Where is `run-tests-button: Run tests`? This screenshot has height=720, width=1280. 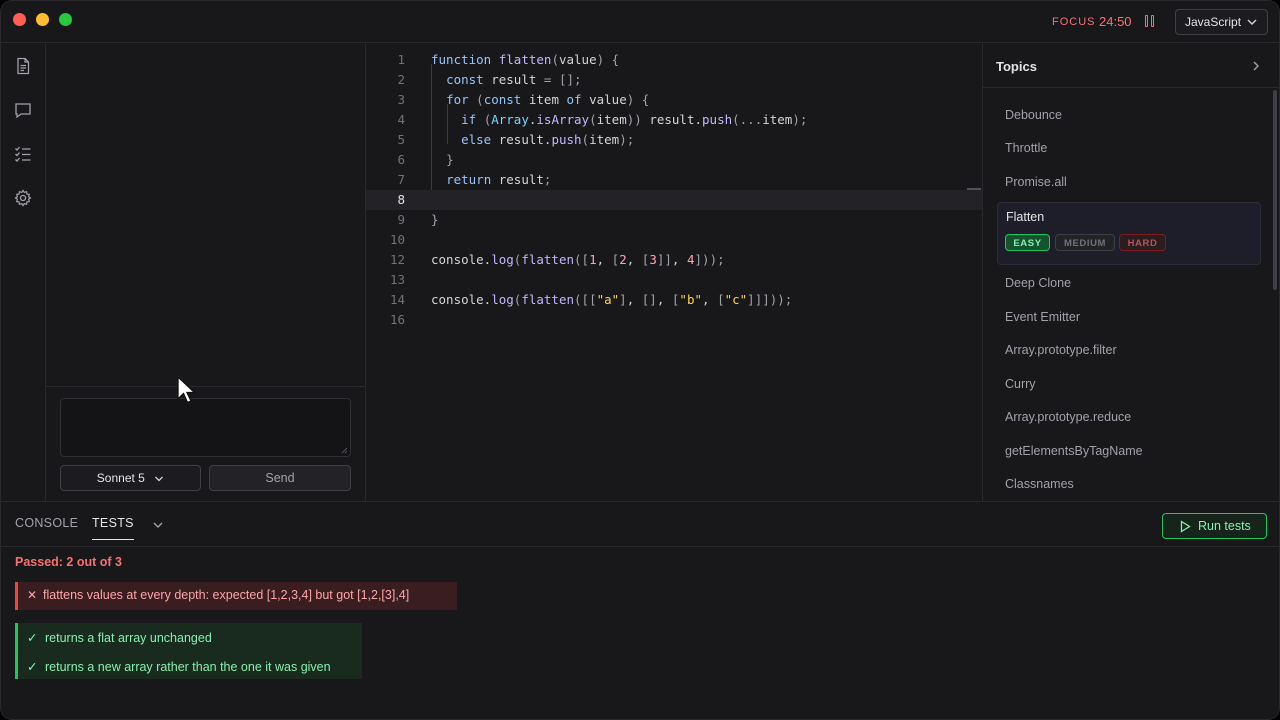 run-tests-button: Run tests is located at coordinates (1214, 526).